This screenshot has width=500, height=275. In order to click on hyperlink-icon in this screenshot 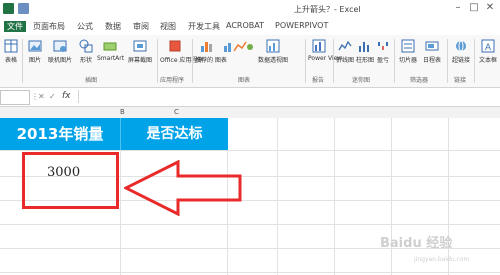, I will do `click(461, 46)`.